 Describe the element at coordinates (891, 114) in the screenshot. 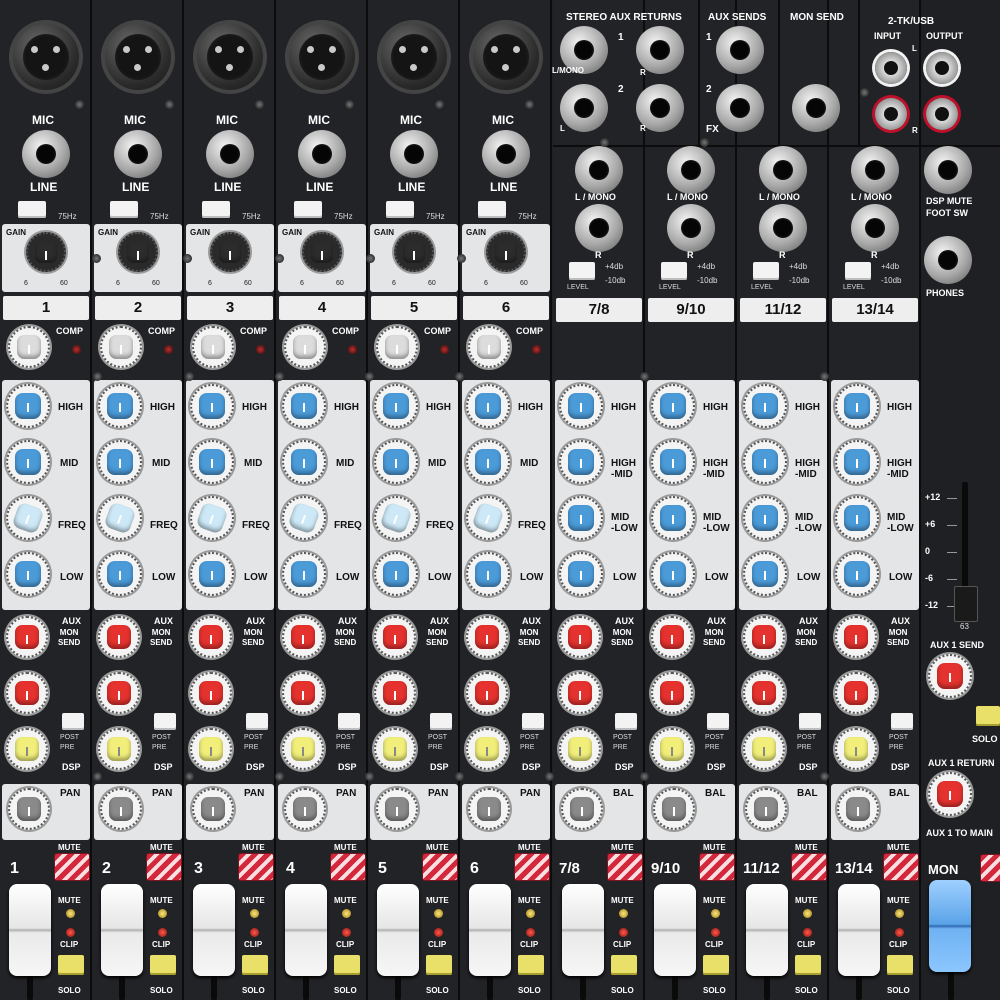

I see `usb-input-right-rca` at that location.